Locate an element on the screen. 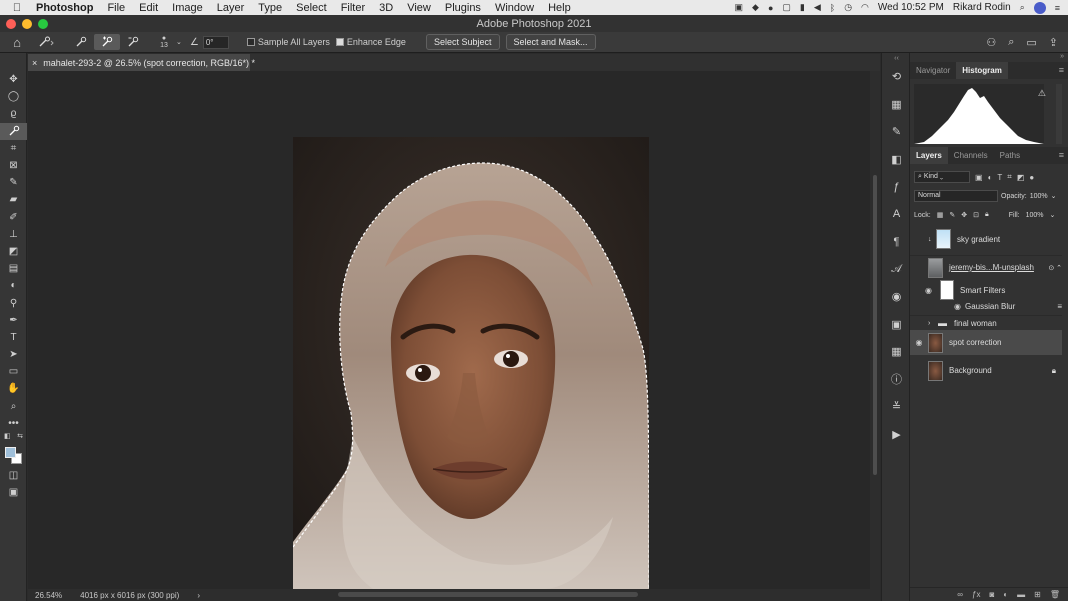 Image resolution: width=1068 pixels, height=601 pixels. menu-filter: Filter is located at coordinates (353, 8).